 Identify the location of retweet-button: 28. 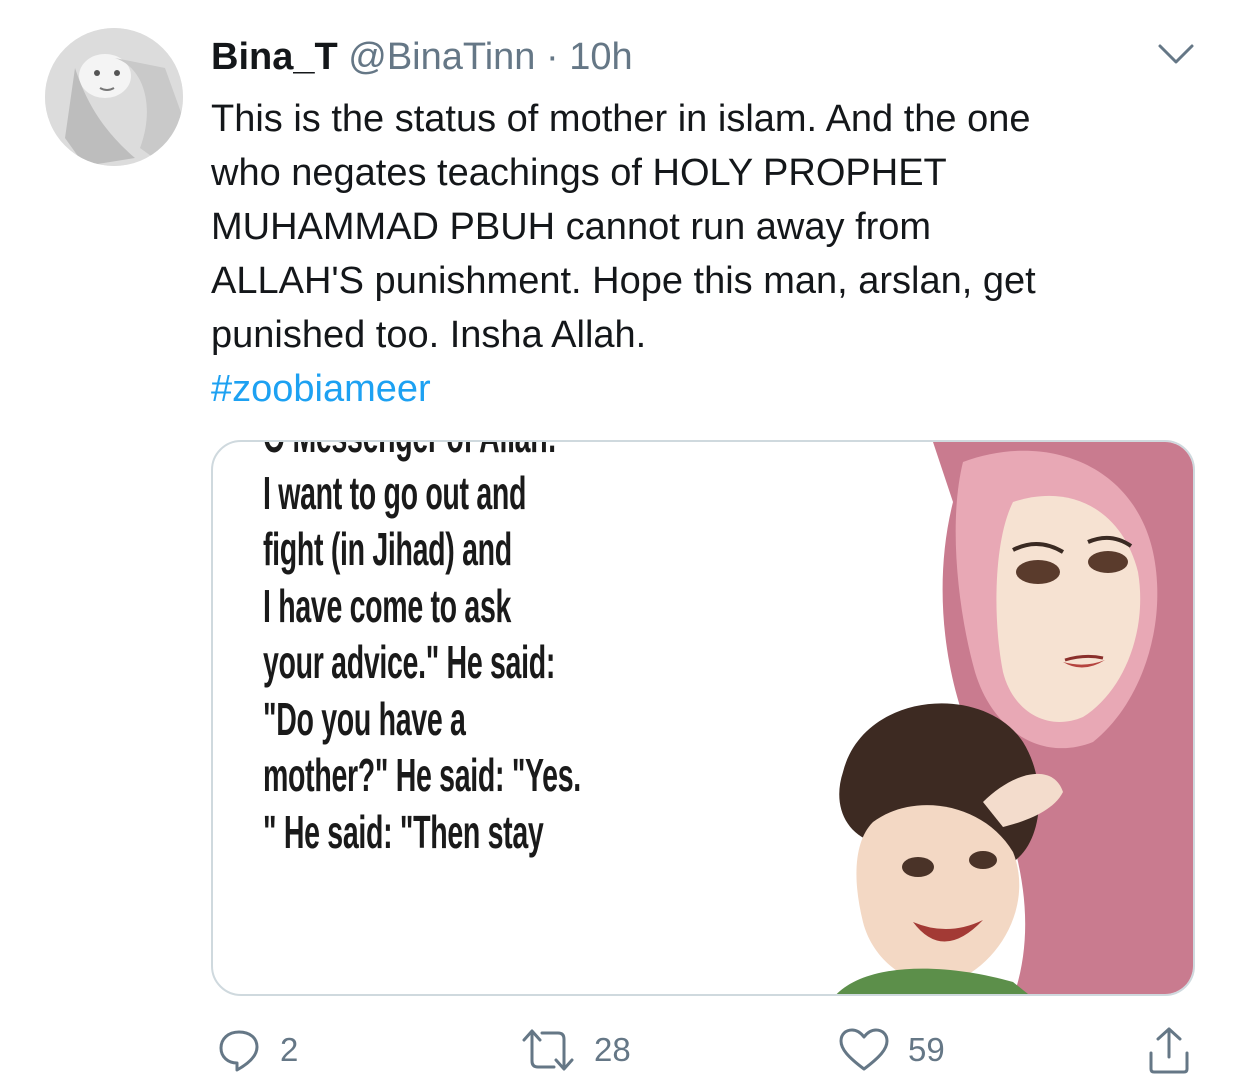
(575, 1050).